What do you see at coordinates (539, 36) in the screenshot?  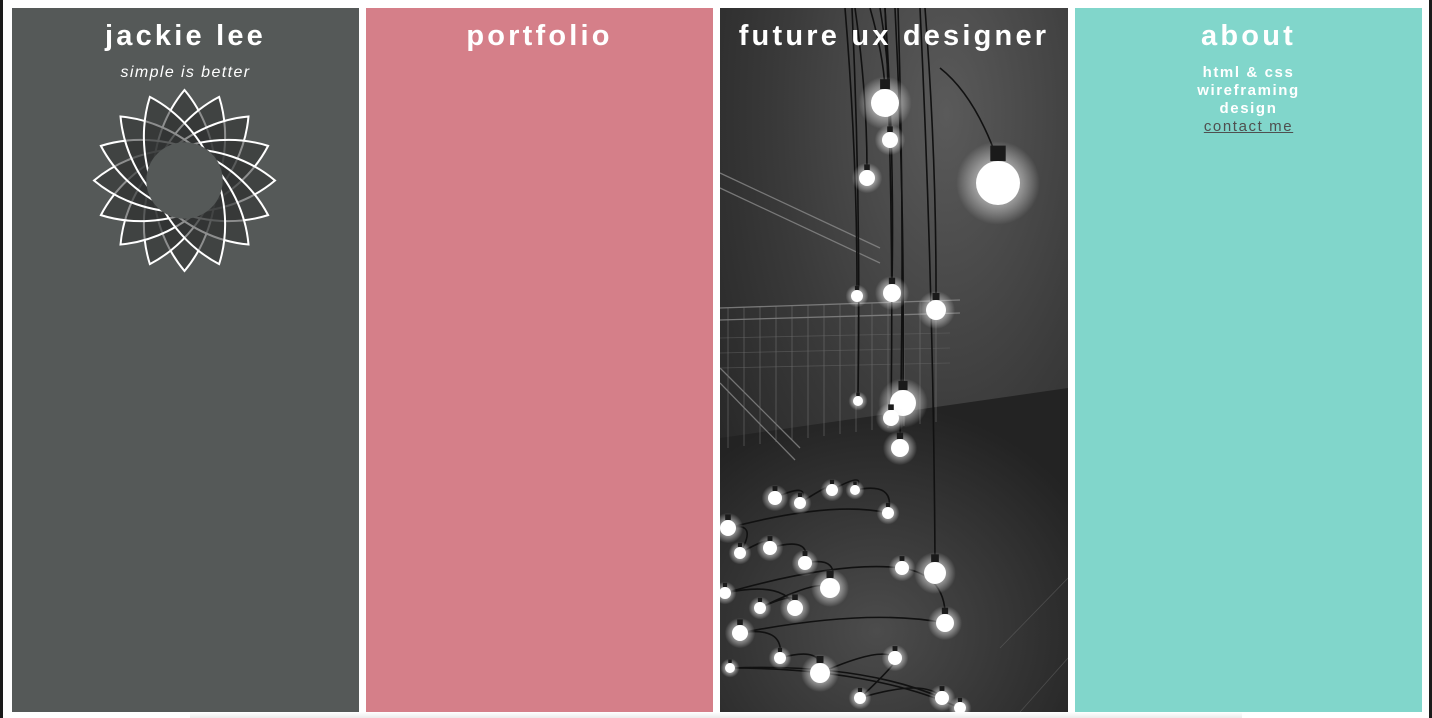 I see `portfolio-title: portfolio` at bounding box center [539, 36].